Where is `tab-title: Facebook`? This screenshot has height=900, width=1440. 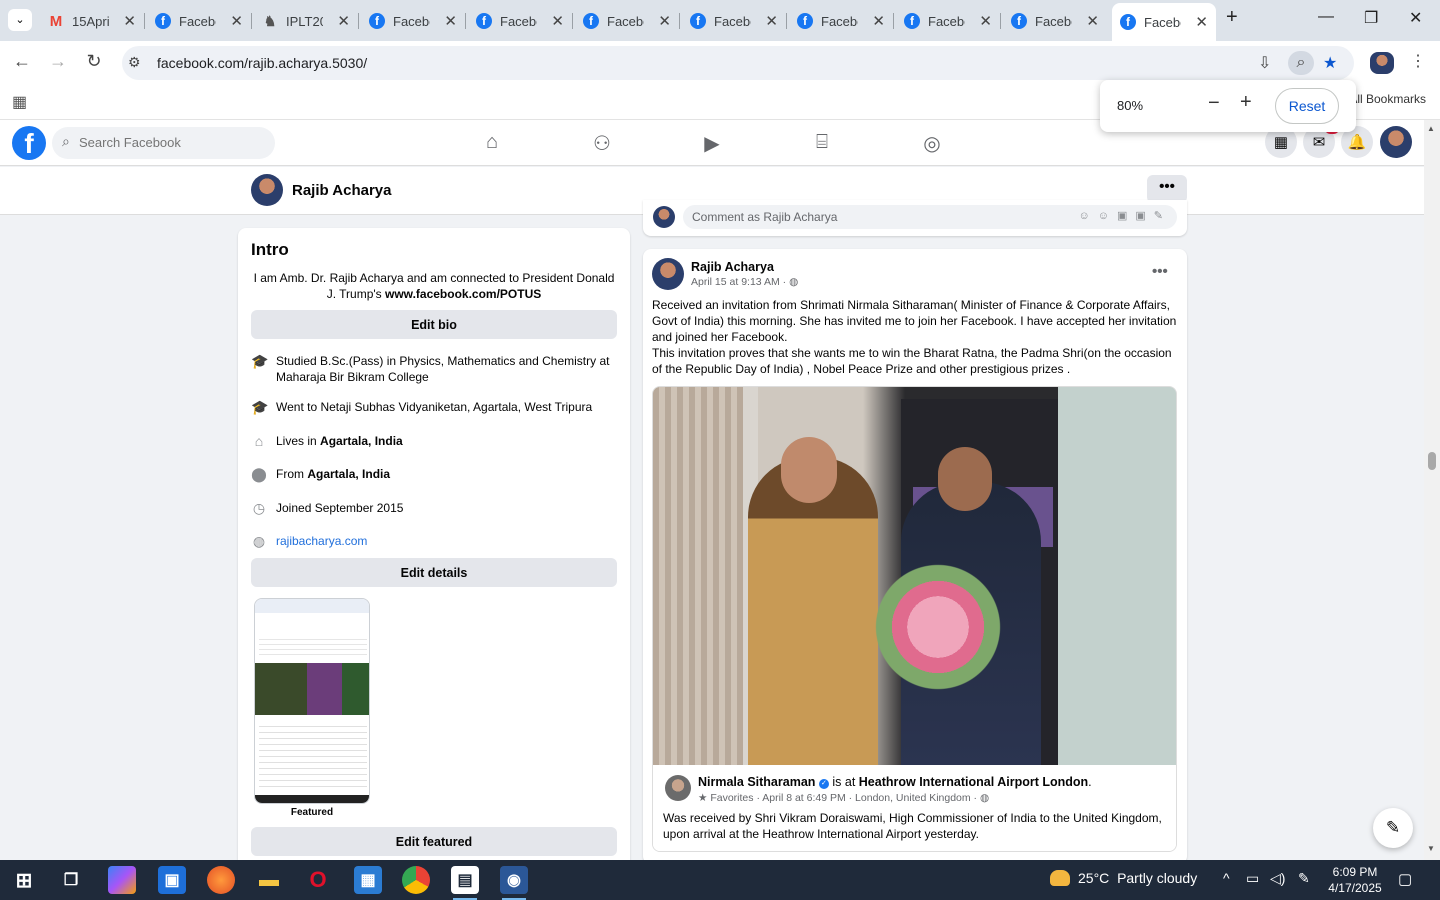
tab-title: Facebook is located at coordinates (1053, 21).